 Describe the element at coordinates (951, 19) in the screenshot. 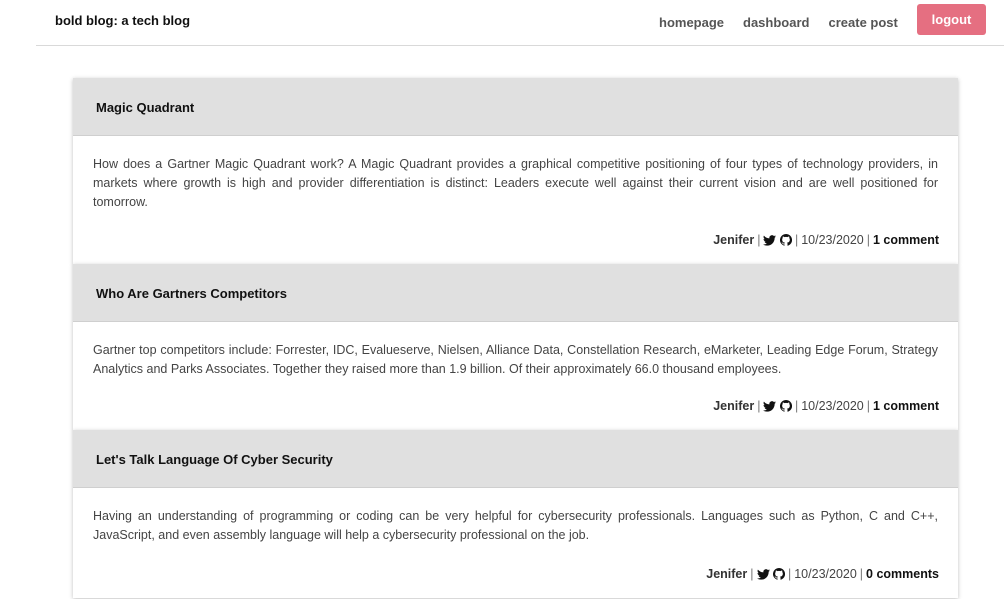

I see `logout-button: logout` at that location.